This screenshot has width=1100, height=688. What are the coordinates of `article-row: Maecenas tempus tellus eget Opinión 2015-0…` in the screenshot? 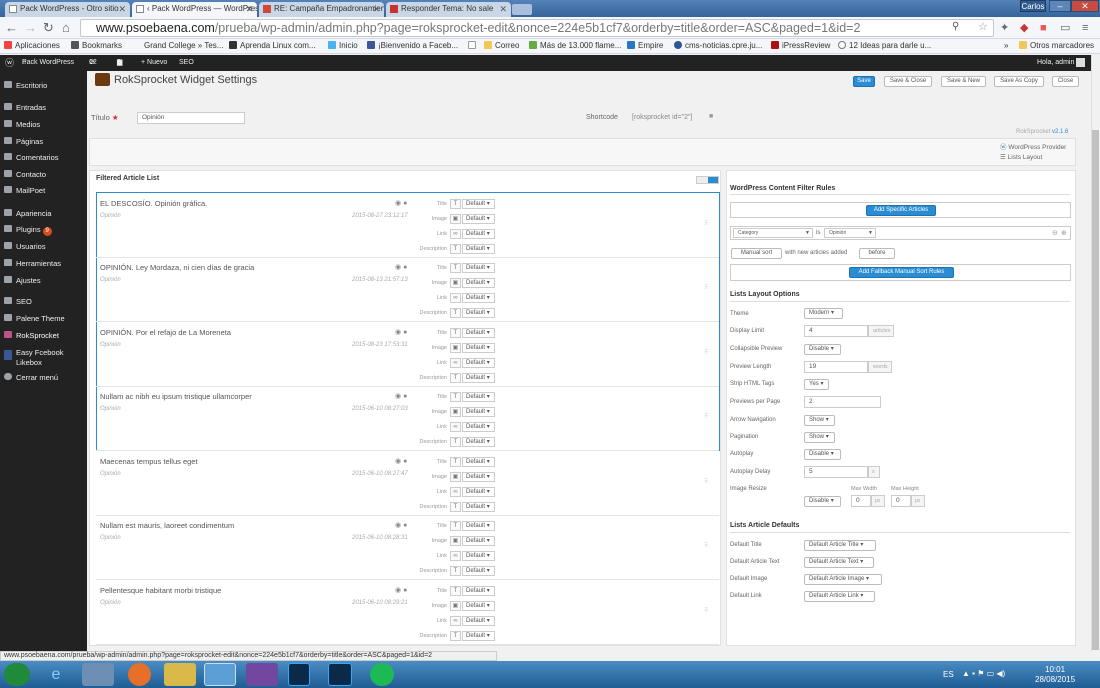 It's located at (407, 484).